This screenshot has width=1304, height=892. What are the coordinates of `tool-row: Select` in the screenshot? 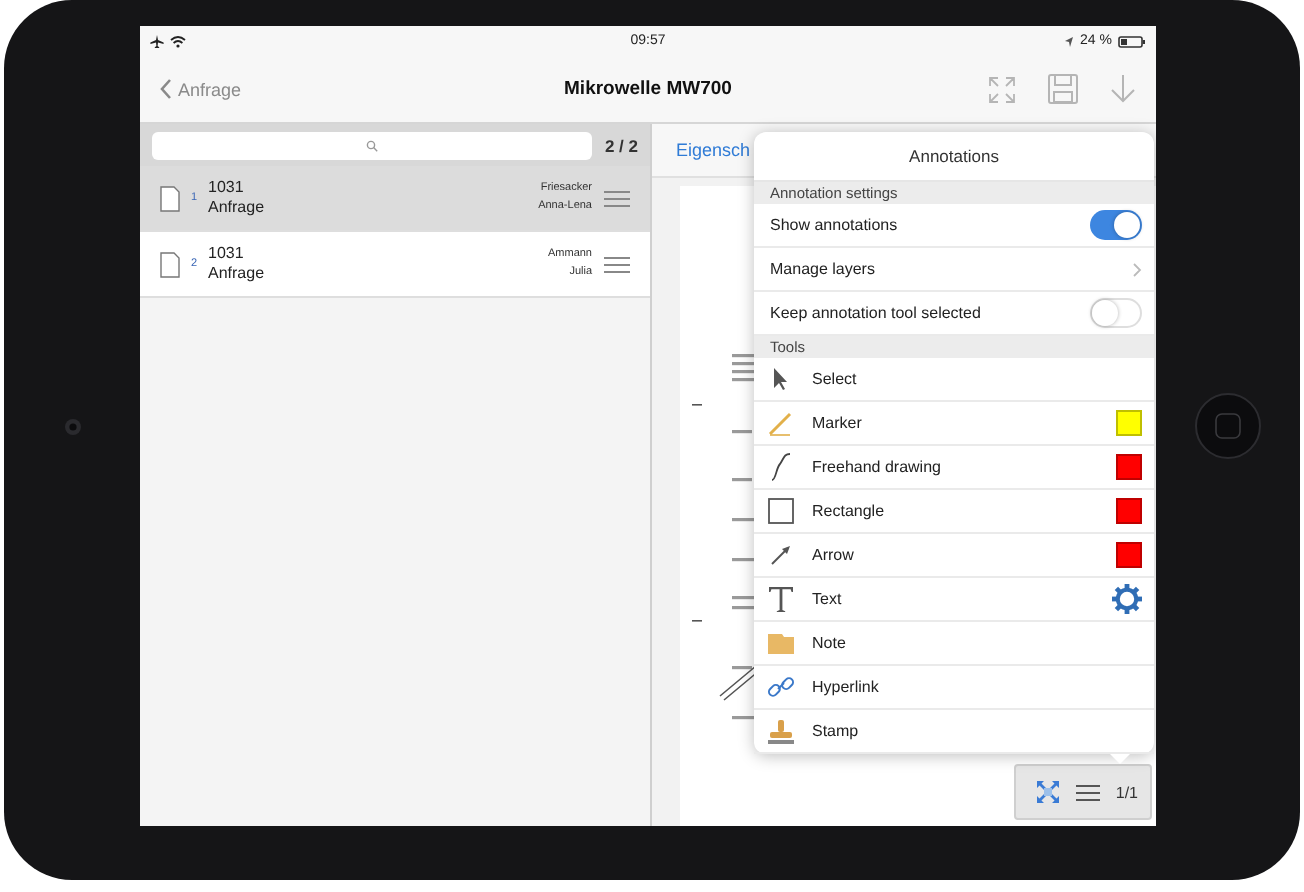 It's located at (954, 380).